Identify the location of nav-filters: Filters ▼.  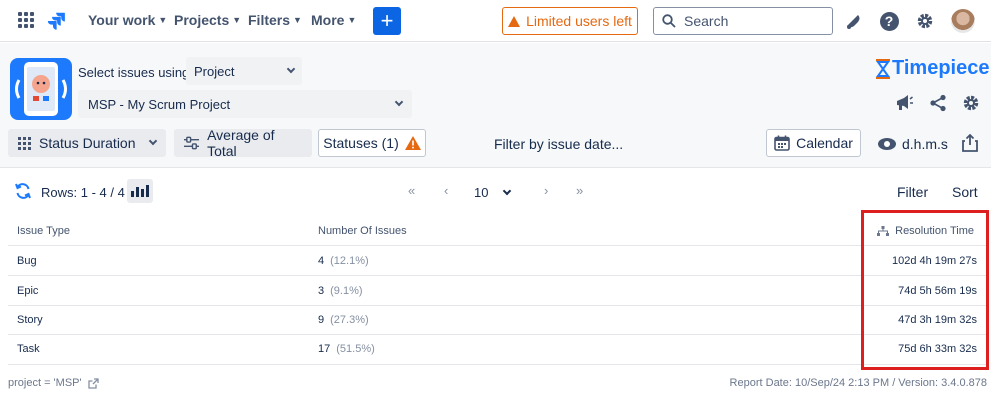
(275, 20).